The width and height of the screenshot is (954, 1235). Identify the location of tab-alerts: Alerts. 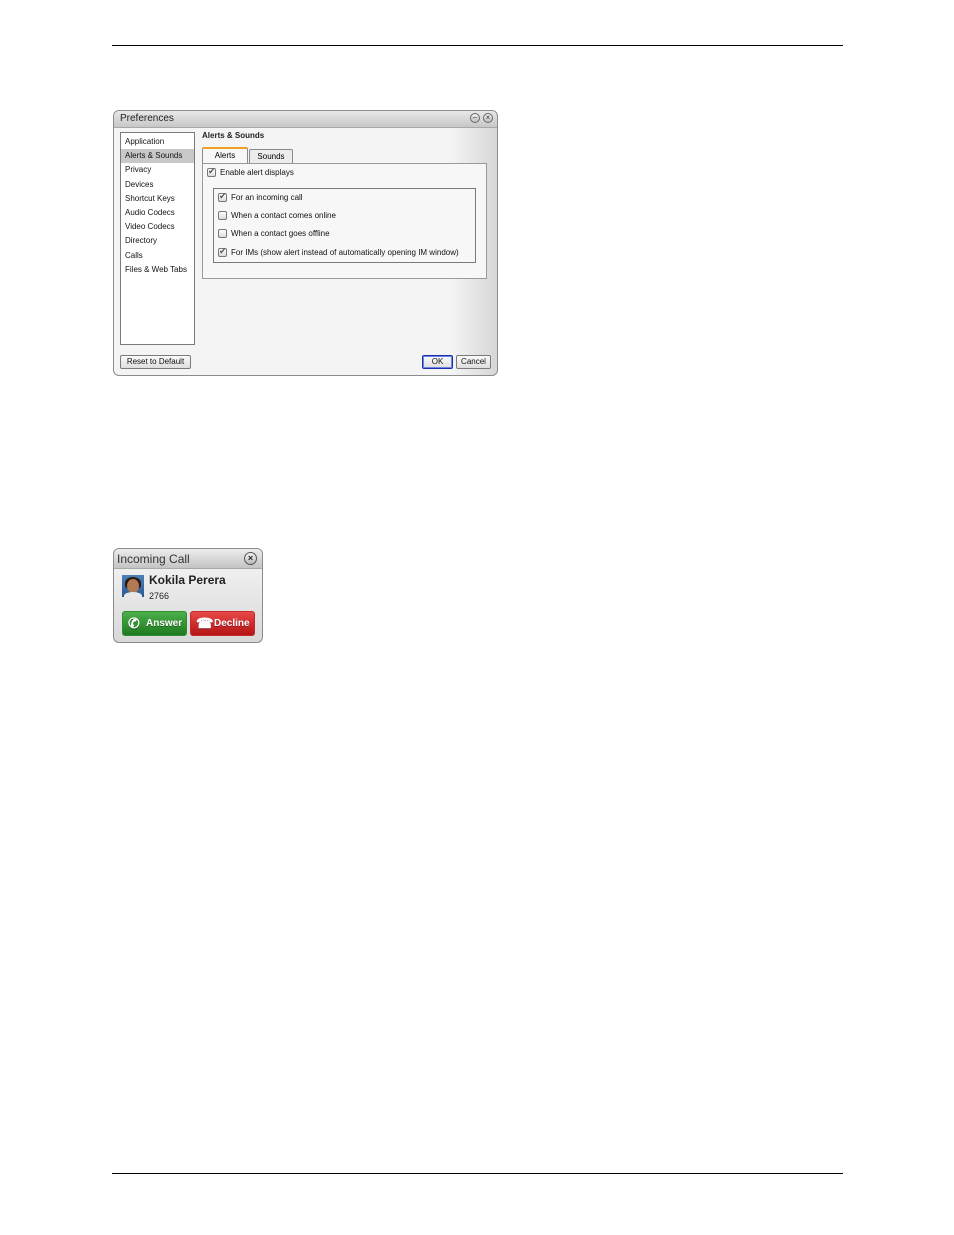
(225, 155).